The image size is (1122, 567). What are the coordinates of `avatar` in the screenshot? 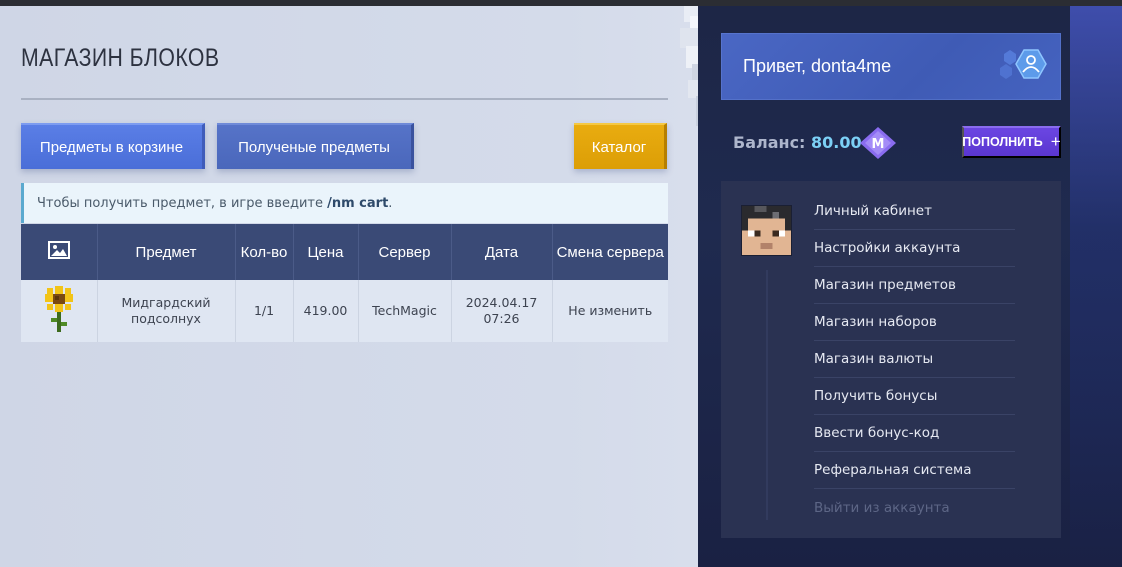 It's located at (766, 230).